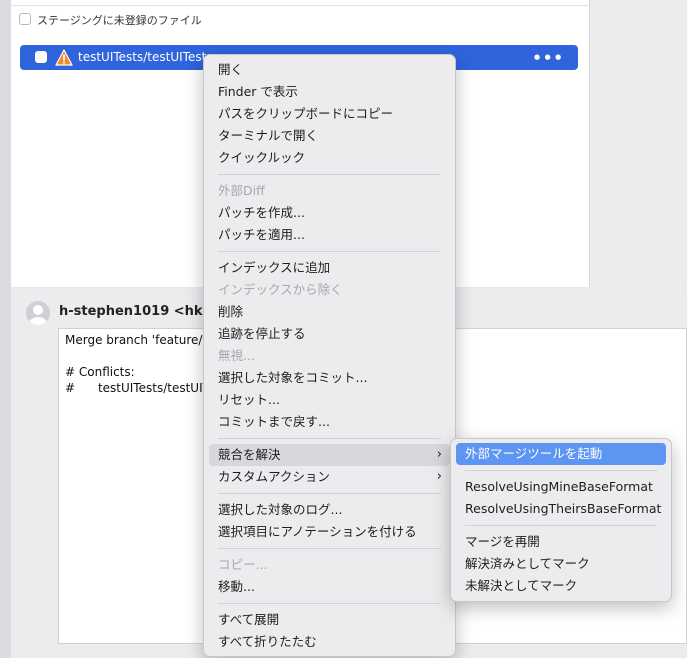 The image size is (687, 658). What do you see at coordinates (38, 310) in the screenshot?
I see `avatar-head` at bounding box center [38, 310].